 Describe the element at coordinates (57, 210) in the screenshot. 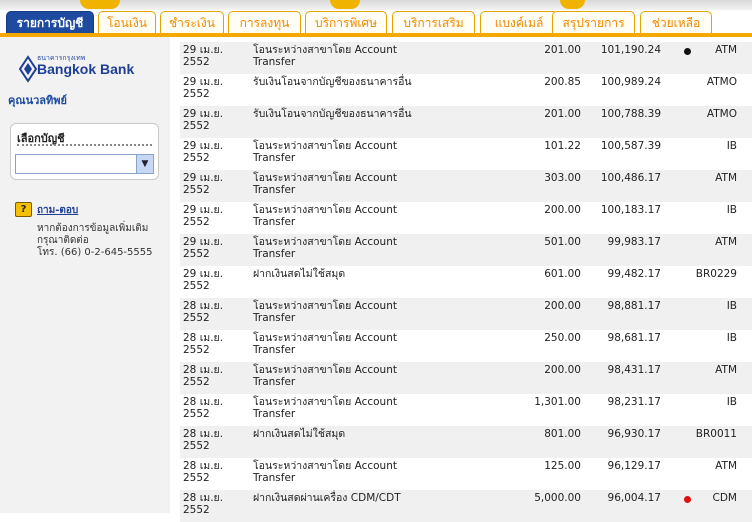

I see `faq-link: ถาม-ตอบ` at that location.